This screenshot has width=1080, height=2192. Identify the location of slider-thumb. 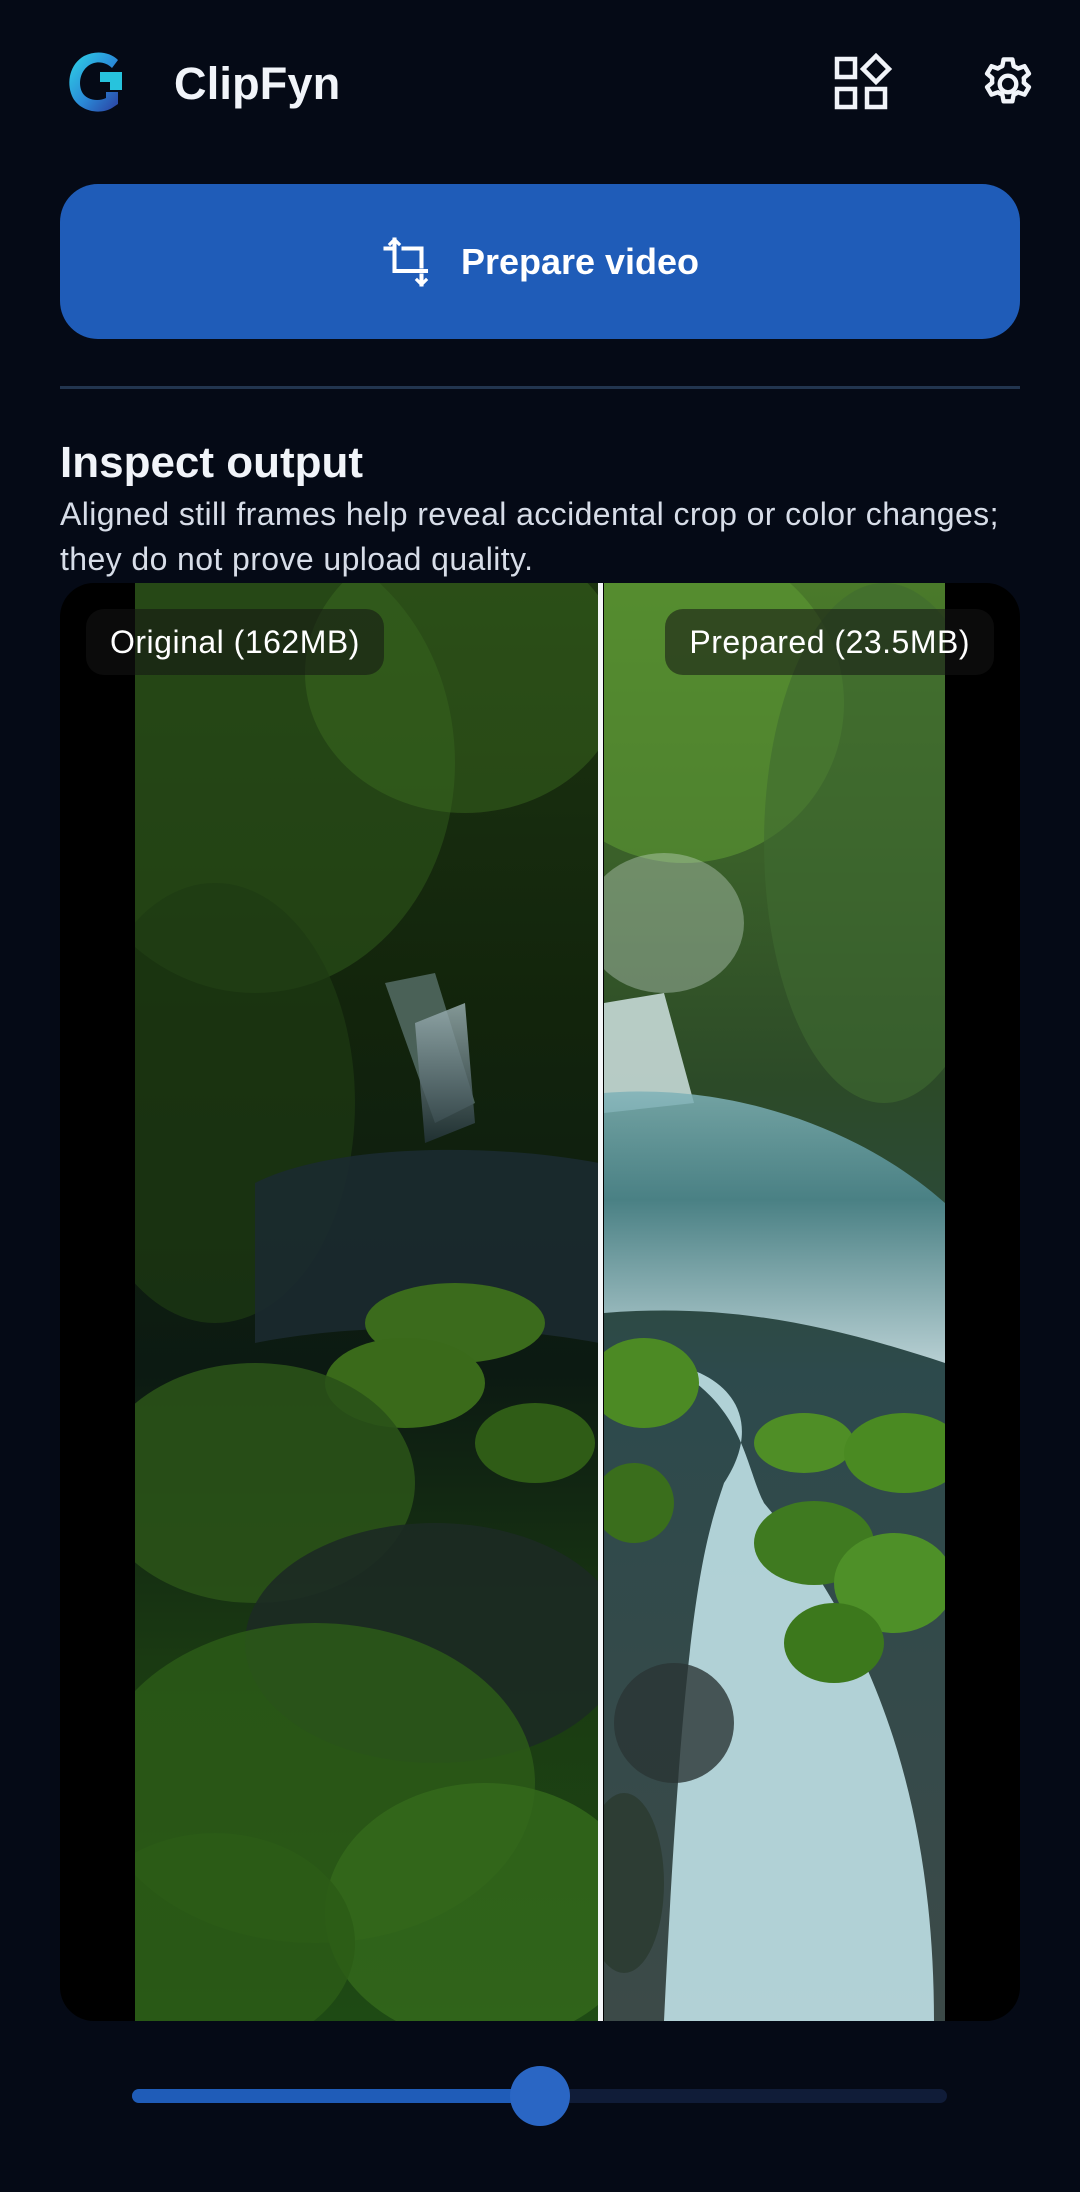
(540, 2096).